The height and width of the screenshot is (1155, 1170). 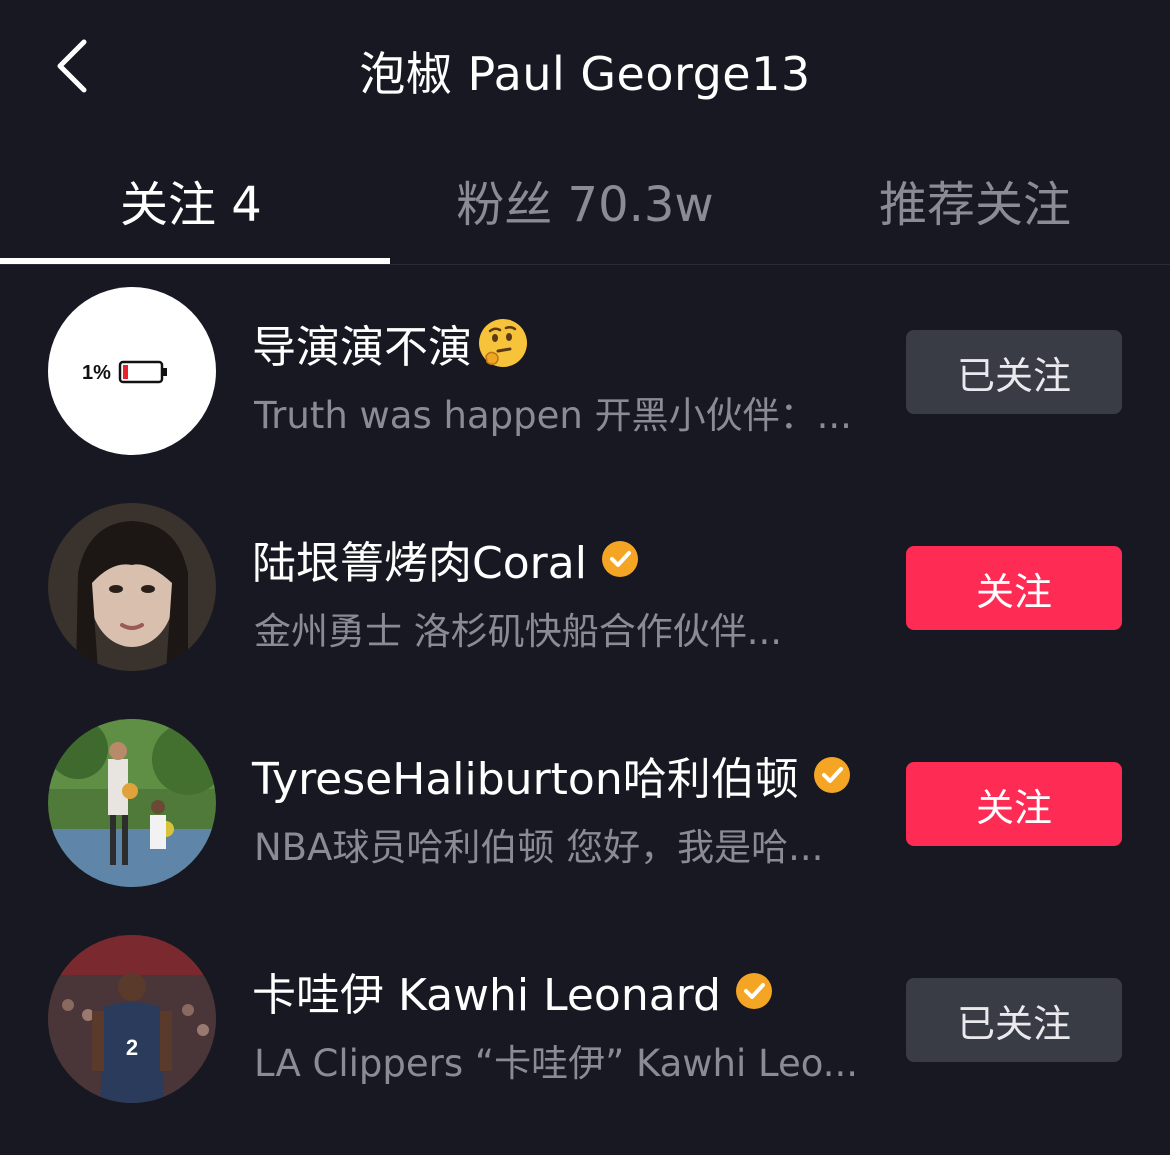 What do you see at coordinates (503, 343) in the screenshot?
I see `thinking-face-icon` at bounding box center [503, 343].